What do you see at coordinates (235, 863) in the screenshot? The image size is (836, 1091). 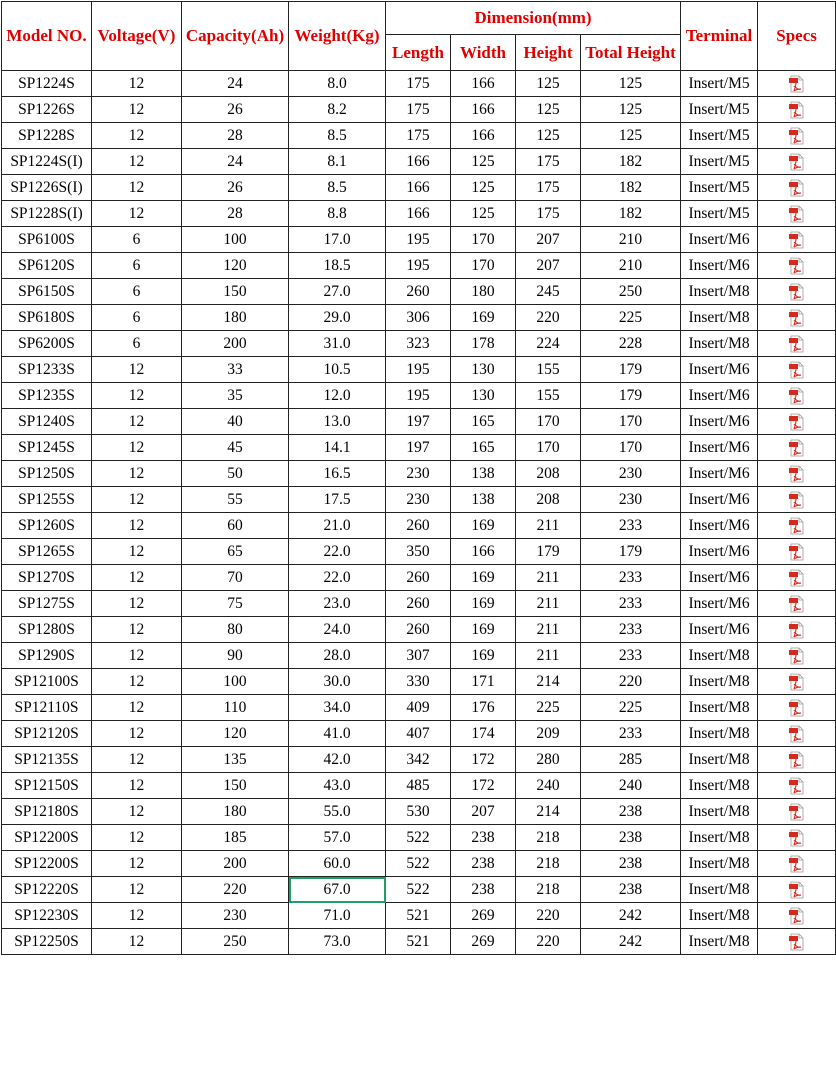 I see `capacity-cell: 200` at bounding box center [235, 863].